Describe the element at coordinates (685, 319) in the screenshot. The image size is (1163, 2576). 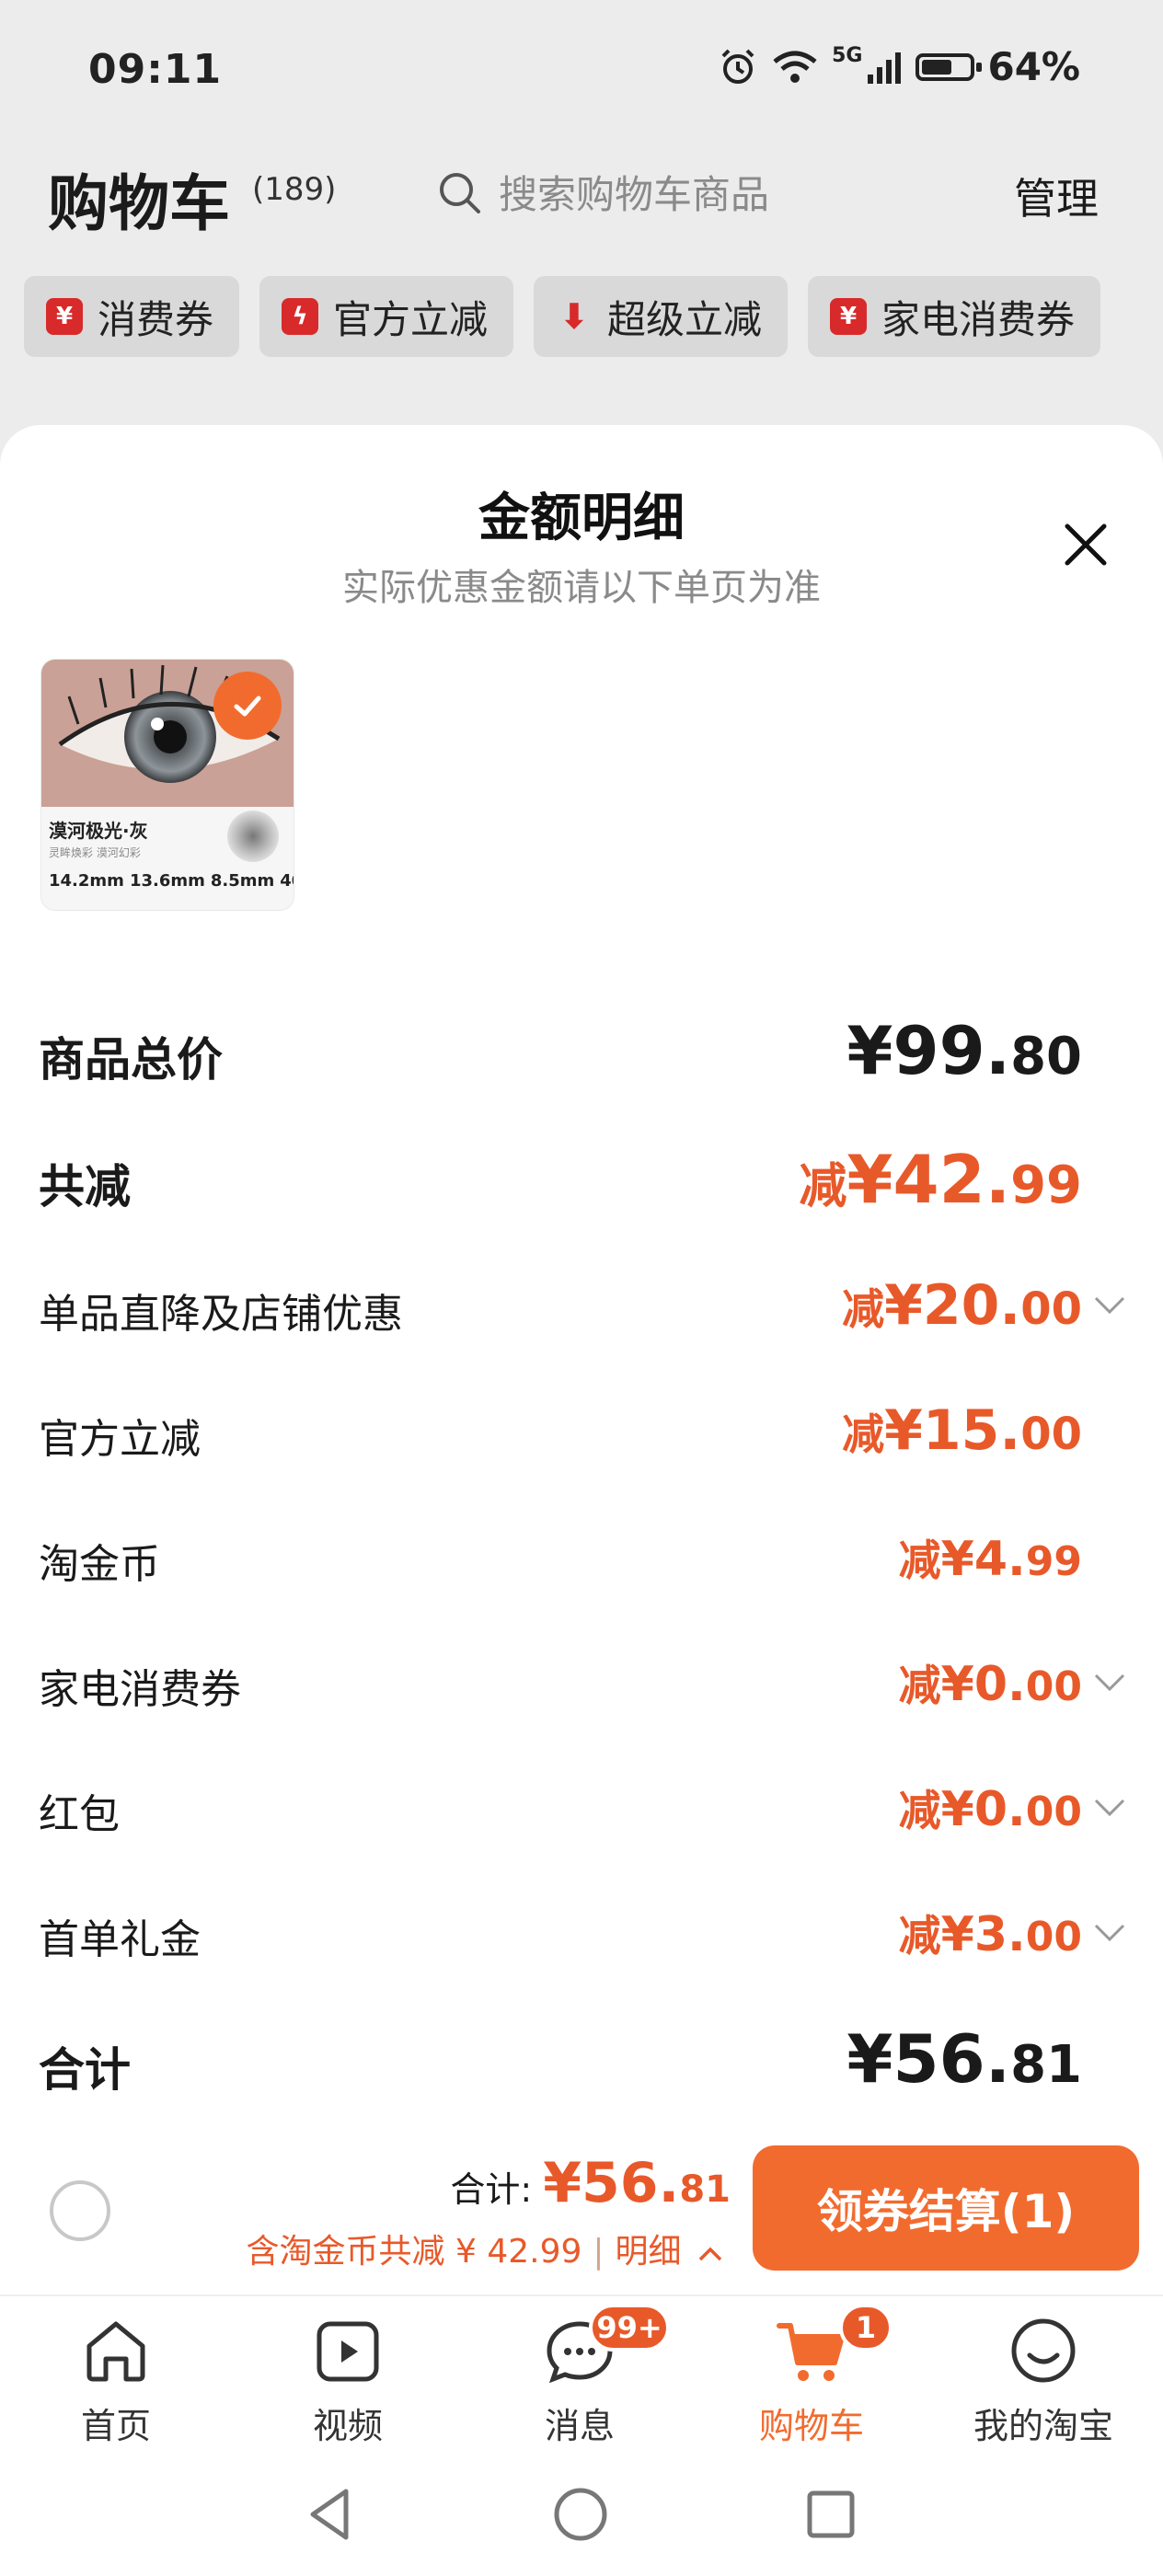
I see `chip-label: 超级立减` at that location.